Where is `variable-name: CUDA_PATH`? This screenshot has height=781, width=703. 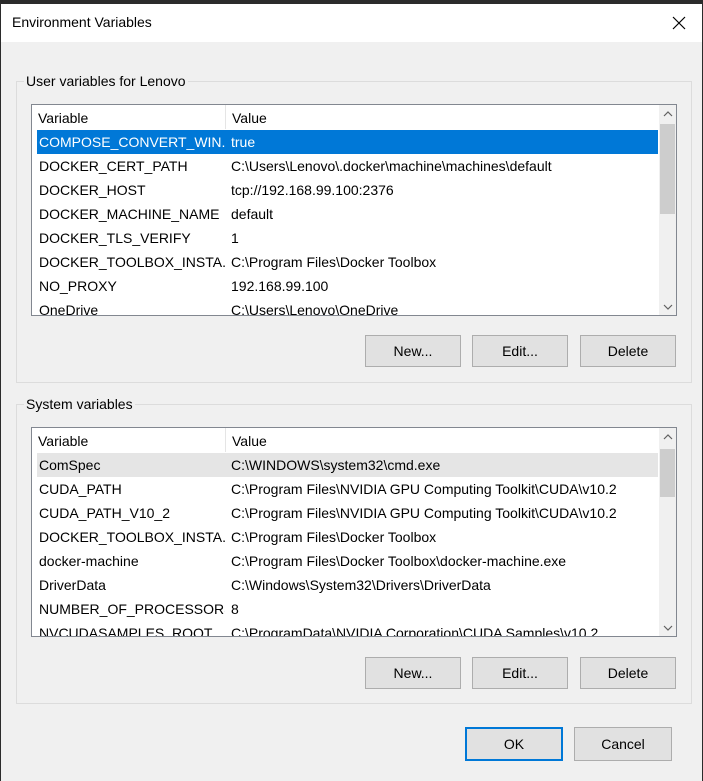 variable-name: CUDA_PATH is located at coordinates (80, 489).